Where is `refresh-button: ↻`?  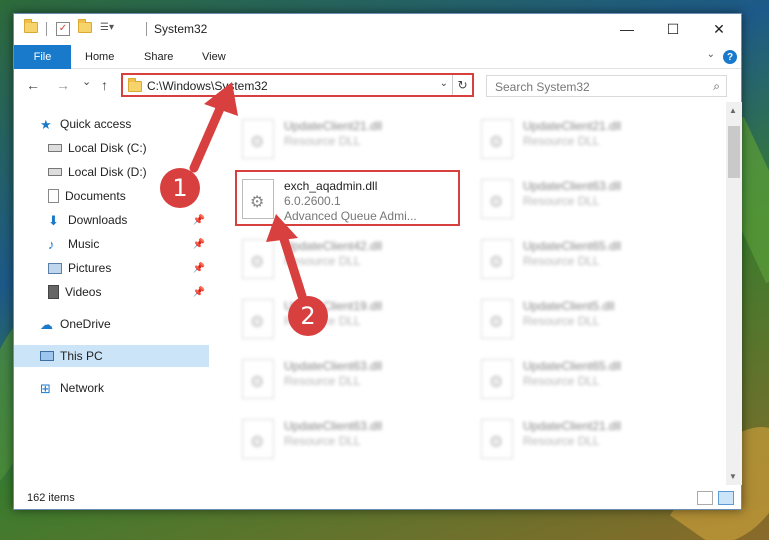 refresh-button: ↻ is located at coordinates (462, 85).